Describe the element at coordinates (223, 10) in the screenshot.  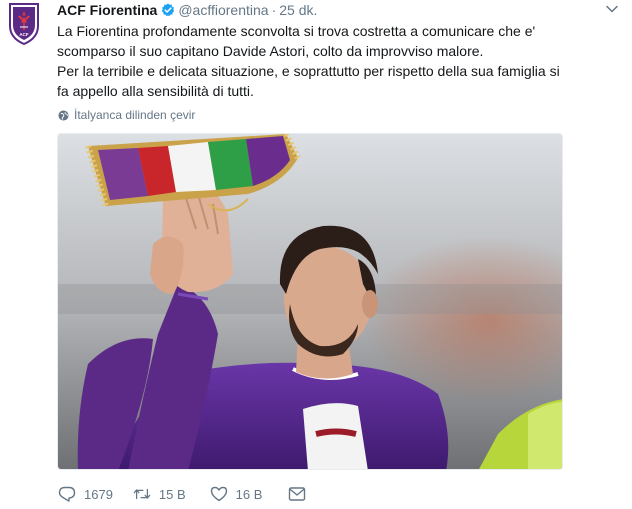
I see `author-handle: @acffiorentina` at that location.